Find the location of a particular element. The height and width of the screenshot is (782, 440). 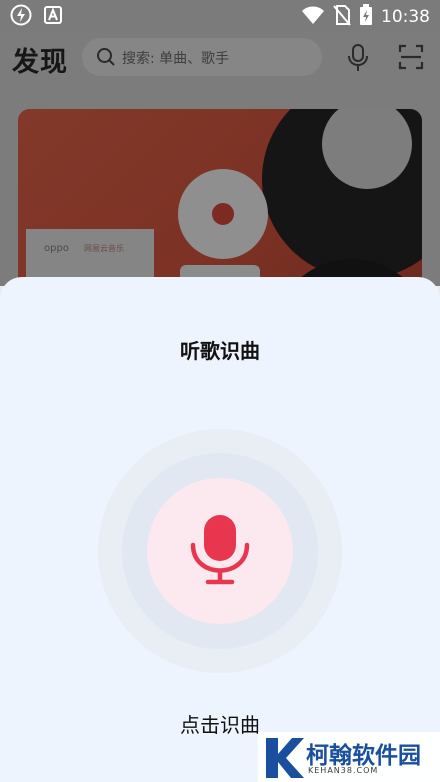

recognize-button is located at coordinates (220, 551).